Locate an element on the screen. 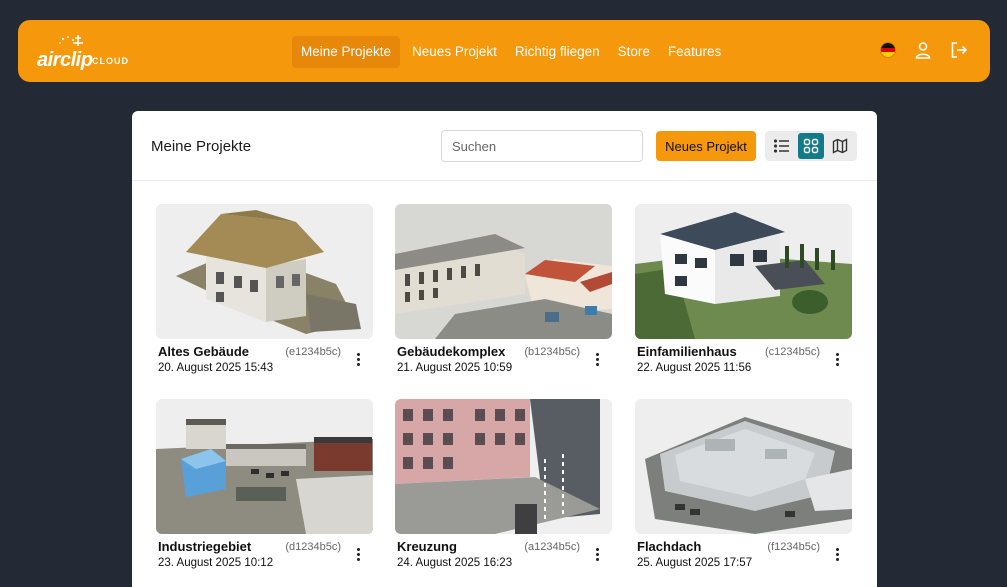  view-switcher is located at coordinates (811, 146).